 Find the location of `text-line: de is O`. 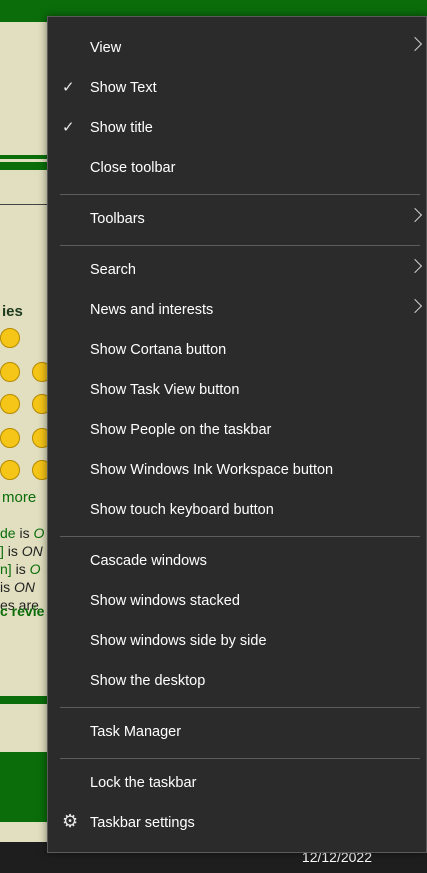

text-line: de is O is located at coordinates (22, 533).